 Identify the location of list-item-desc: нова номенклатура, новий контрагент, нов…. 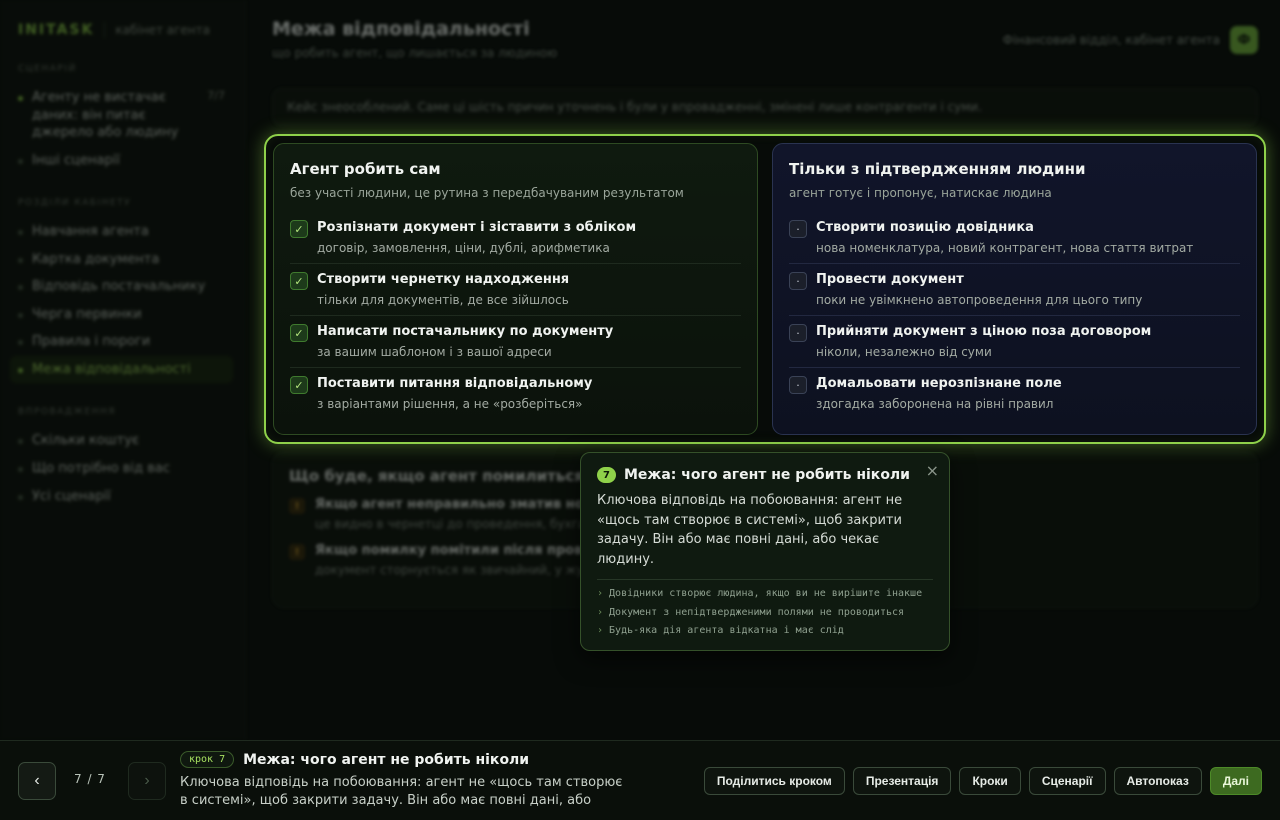
(1005, 248).